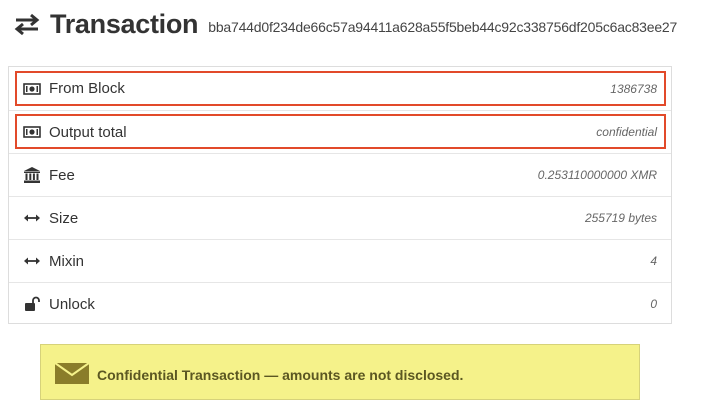 This screenshot has width=720, height=410. I want to click on detail-value: 255719 bytes, so click(620, 218).